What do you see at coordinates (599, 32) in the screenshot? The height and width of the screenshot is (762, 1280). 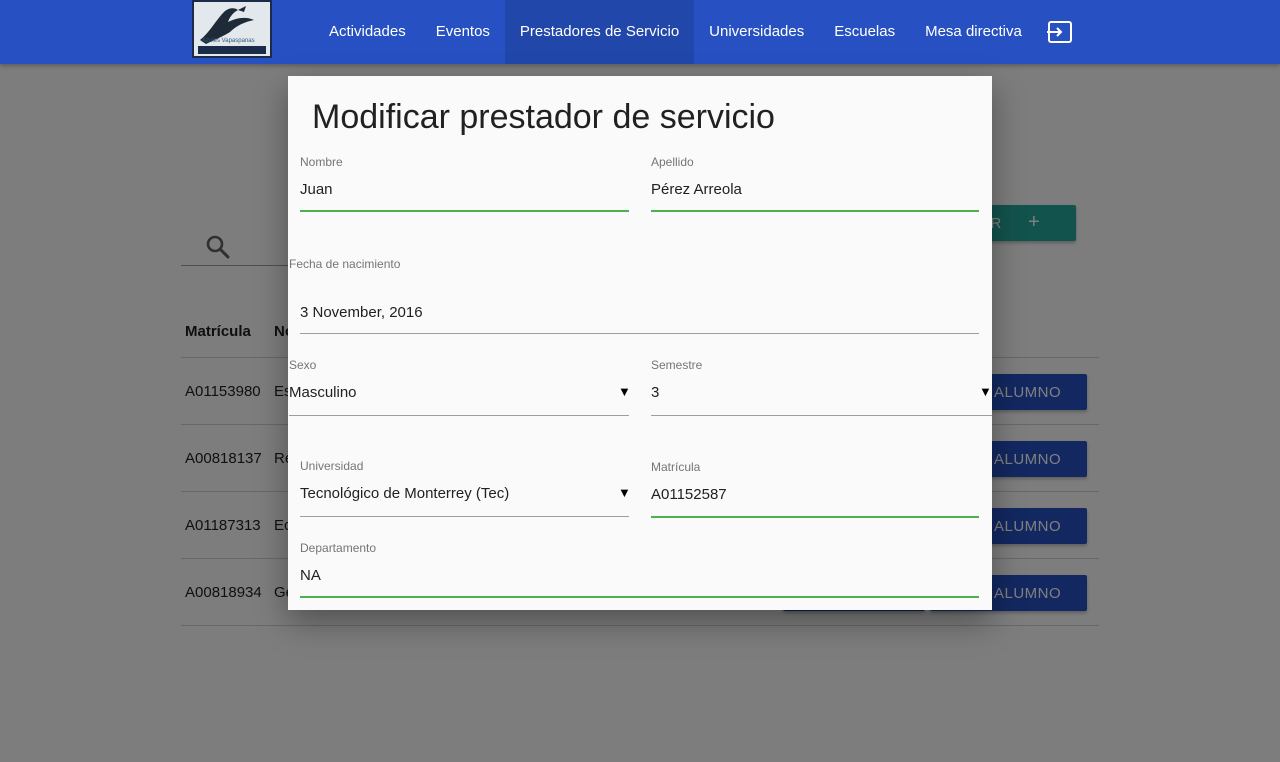 I see `nav-item-prestadores: Prestadores de Servicio` at bounding box center [599, 32].